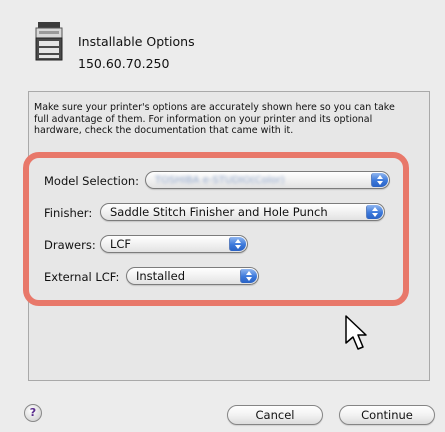 This screenshot has width=445, height=432. What do you see at coordinates (33, 413) in the screenshot?
I see `help-button: ?` at bounding box center [33, 413].